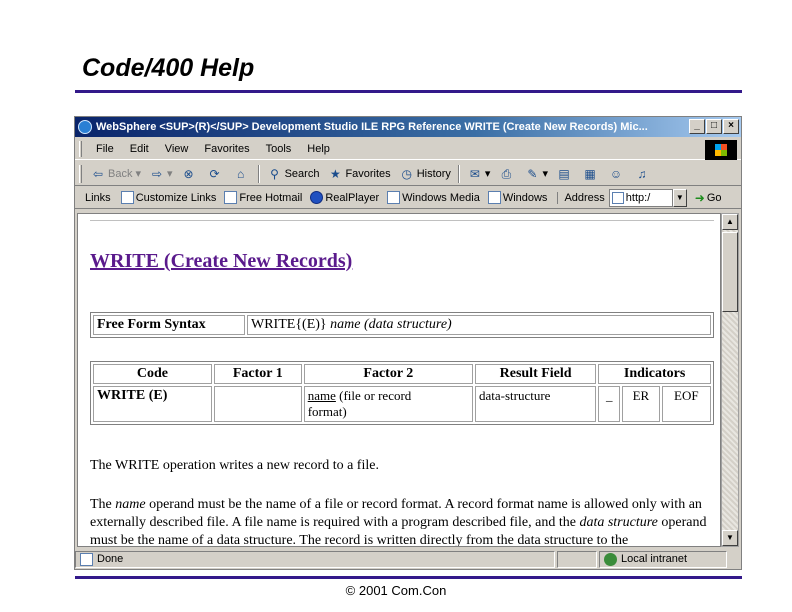  I want to click on forward-dropdown-icon: ▾, so click(170, 174).